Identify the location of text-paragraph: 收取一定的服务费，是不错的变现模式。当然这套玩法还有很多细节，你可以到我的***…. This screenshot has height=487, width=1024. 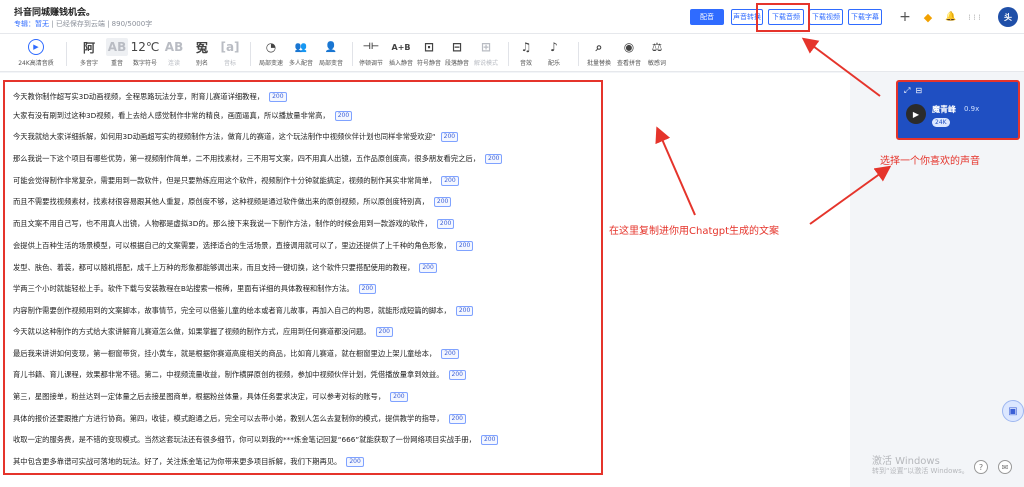
(256, 440).